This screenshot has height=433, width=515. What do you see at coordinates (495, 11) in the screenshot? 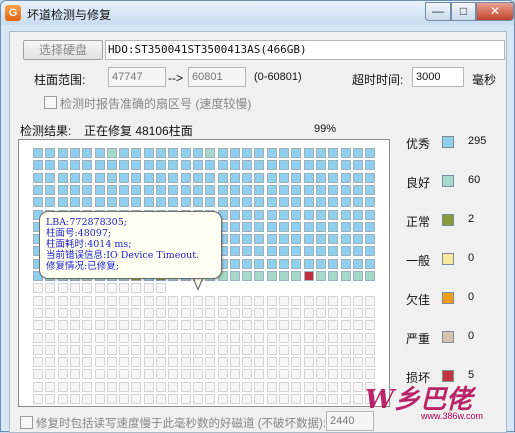
I see `close-button: ✕` at bounding box center [495, 11].